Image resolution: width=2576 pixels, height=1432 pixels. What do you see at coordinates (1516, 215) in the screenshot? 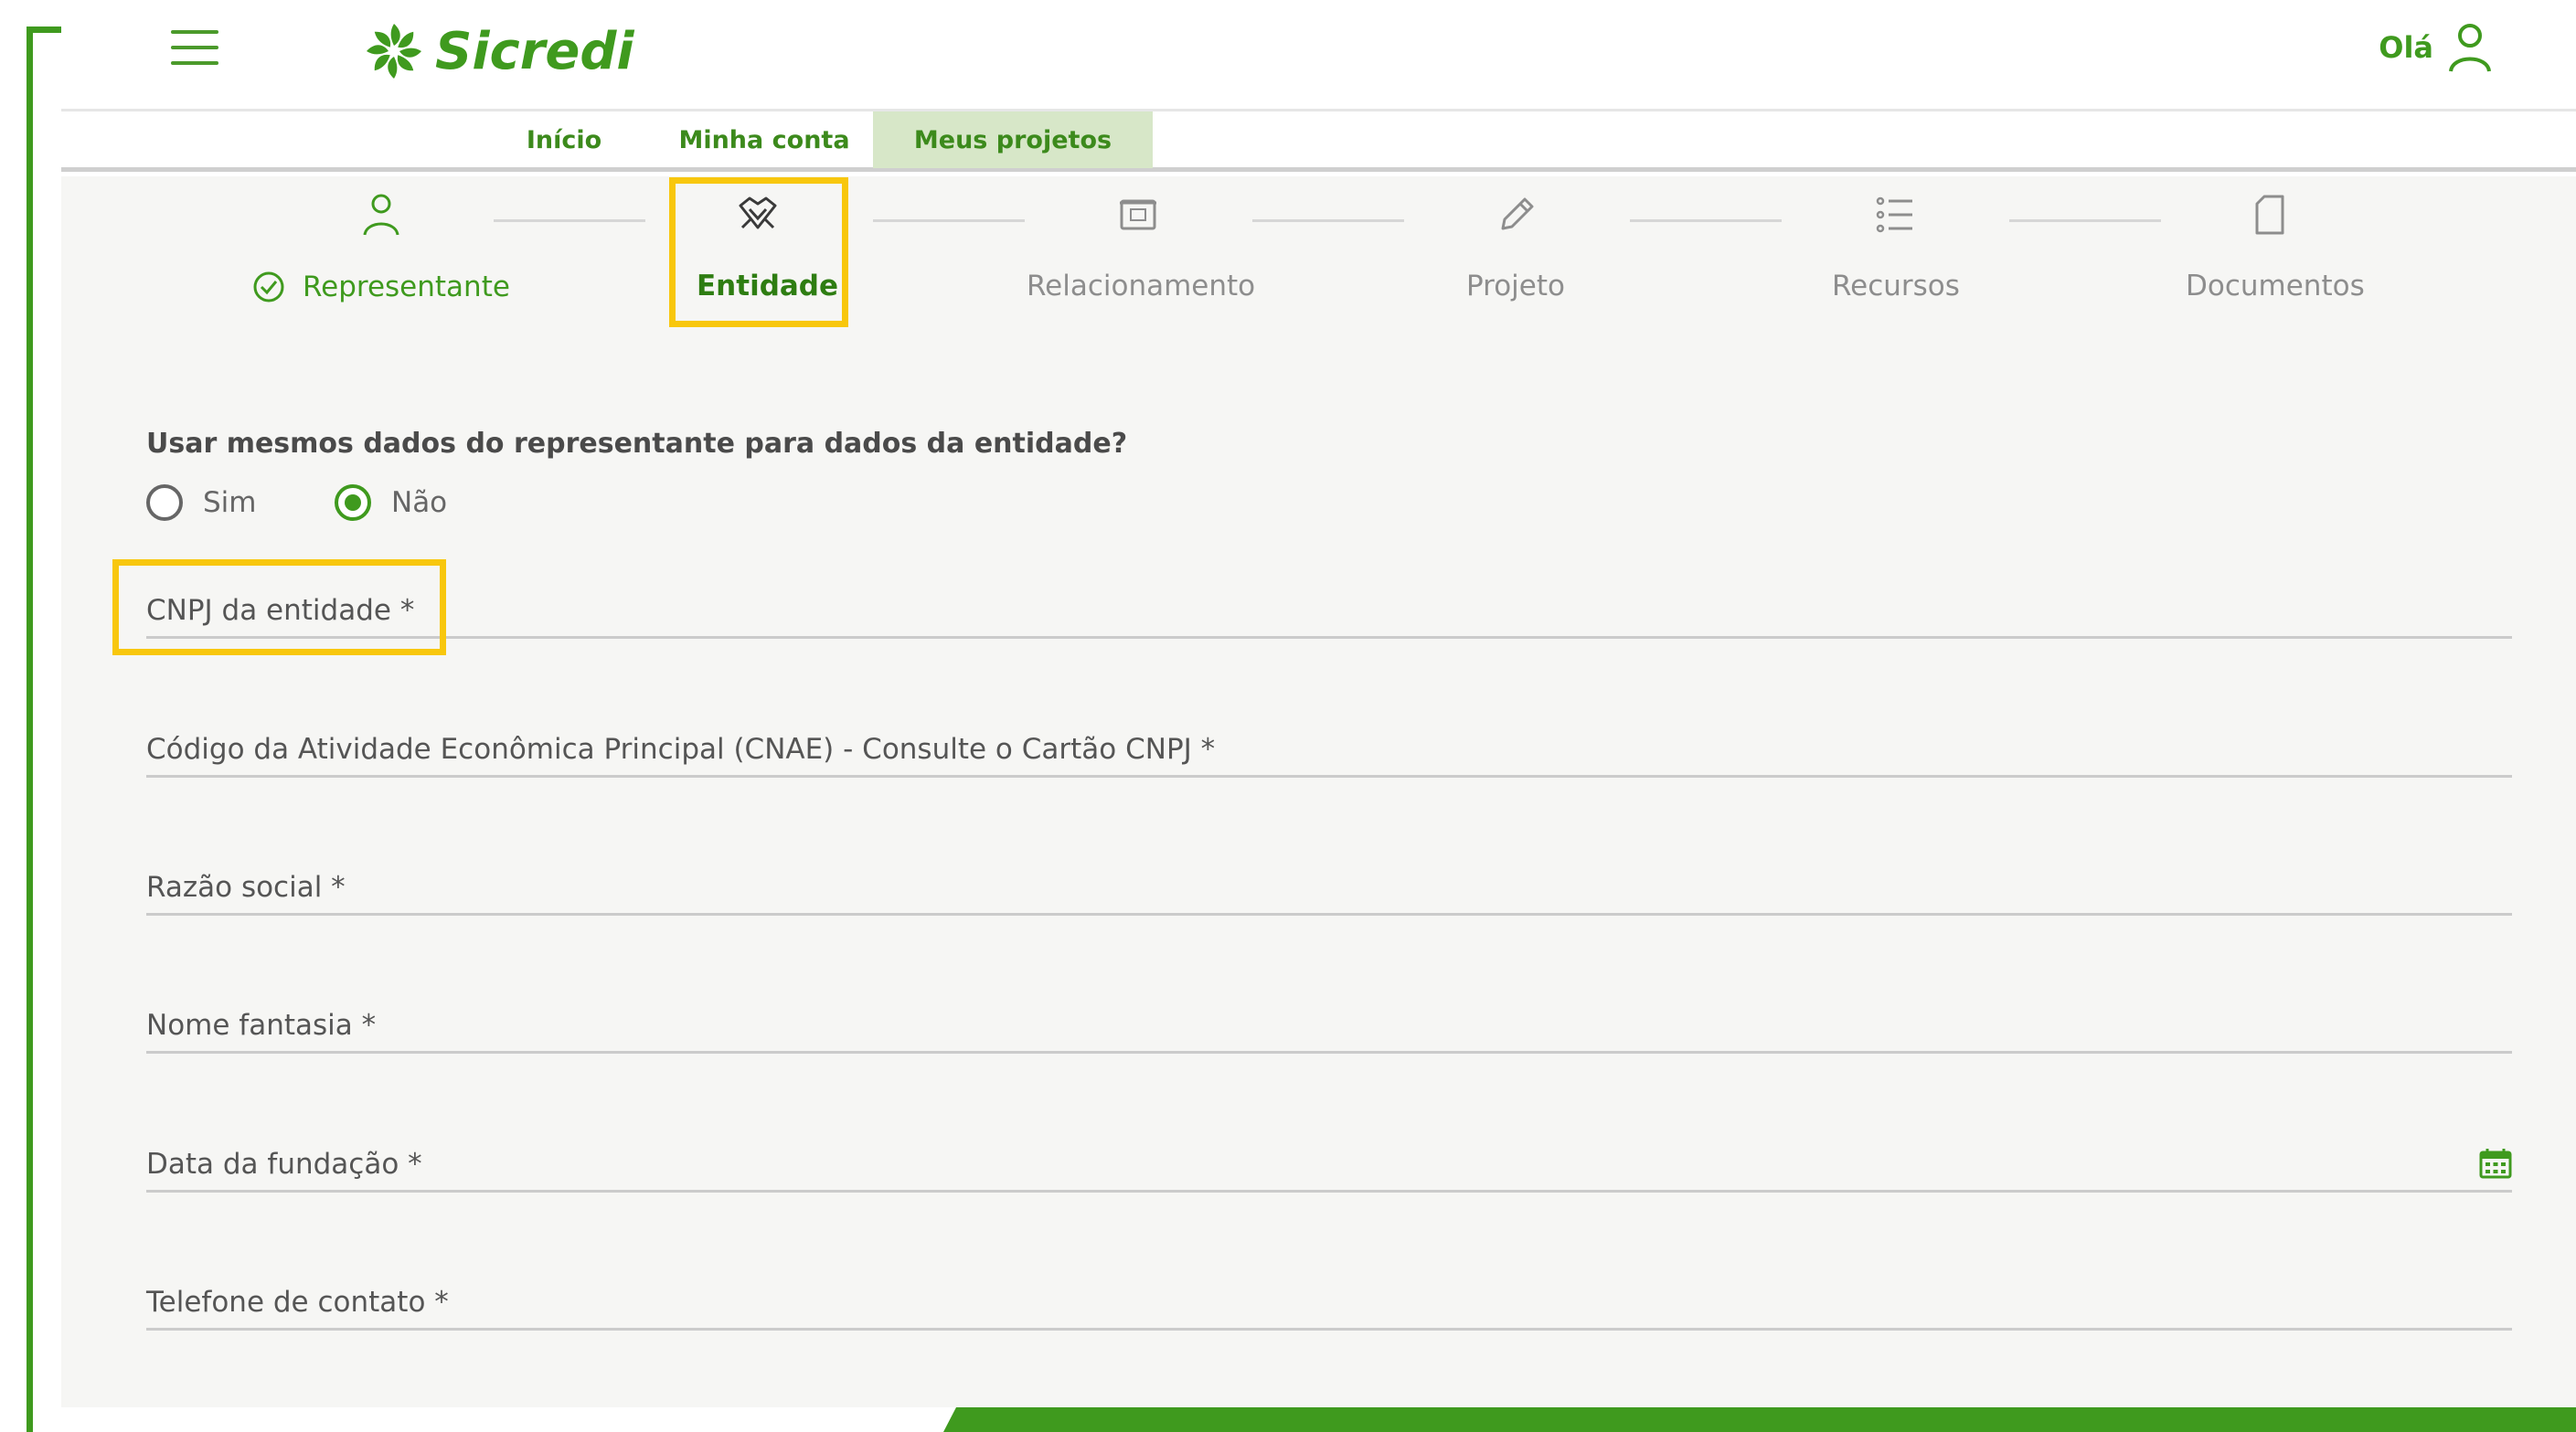
I see `pencil-icon` at bounding box center [1516, 215].